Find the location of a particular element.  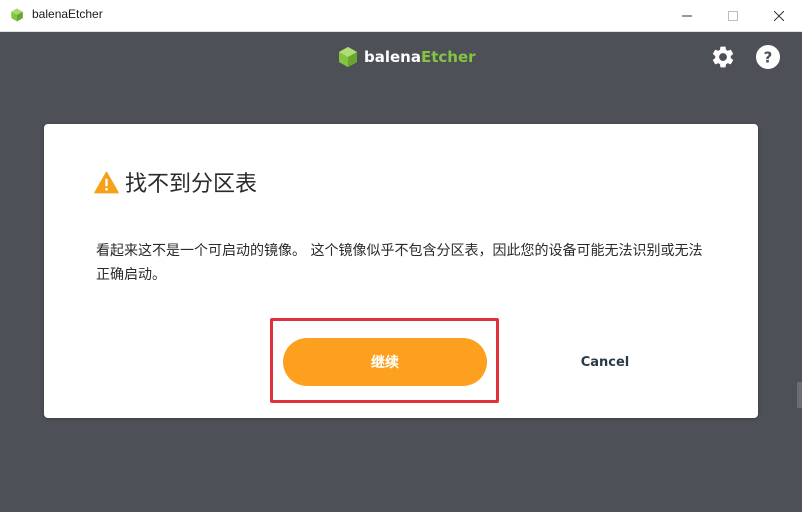

app-logo: balena Etcher is located at coordinates (407, 57).